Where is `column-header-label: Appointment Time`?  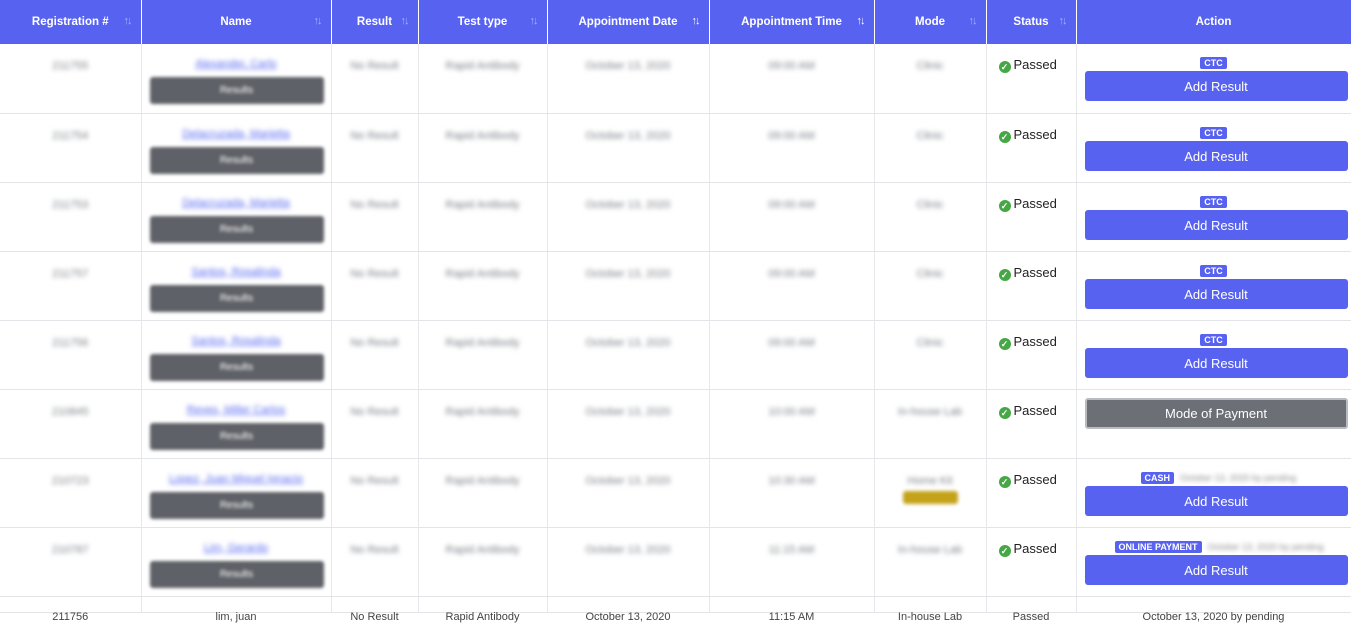 column-header-label: Appointment Time is located at coordinates (791, 22).